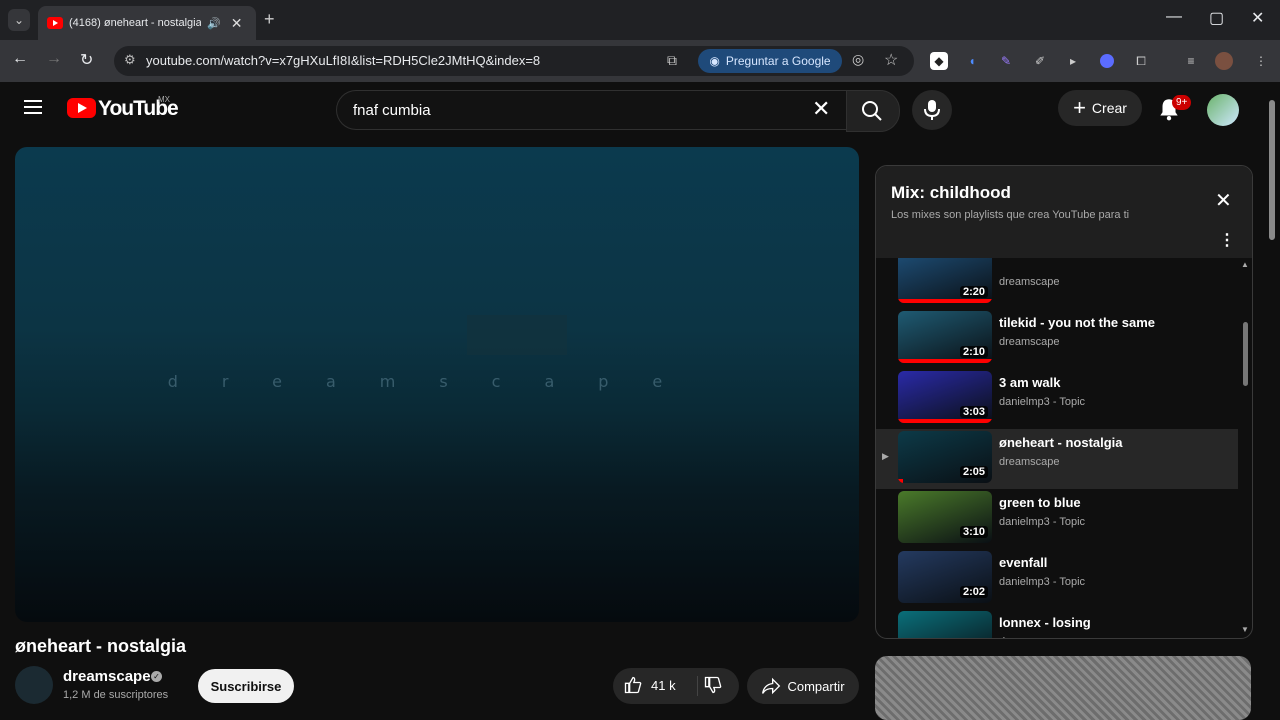 Image resolution: width=1280 pixels, height=720 pixels. I want to click on reading-list-icon: ≡, so click(1191, 61).